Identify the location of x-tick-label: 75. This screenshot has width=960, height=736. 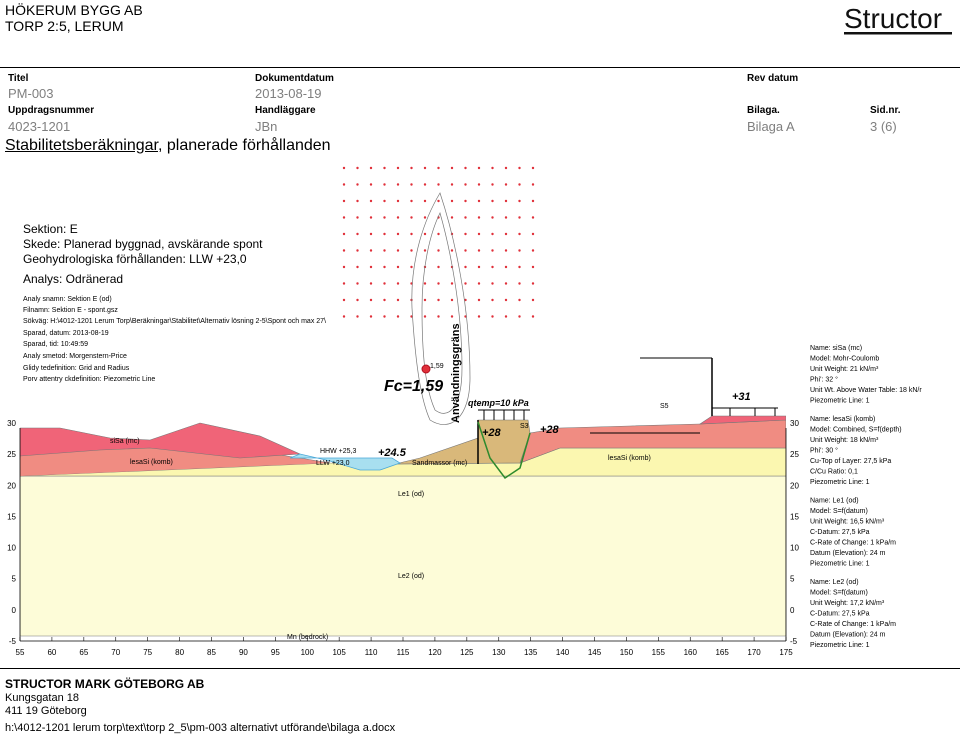
(147, 652).